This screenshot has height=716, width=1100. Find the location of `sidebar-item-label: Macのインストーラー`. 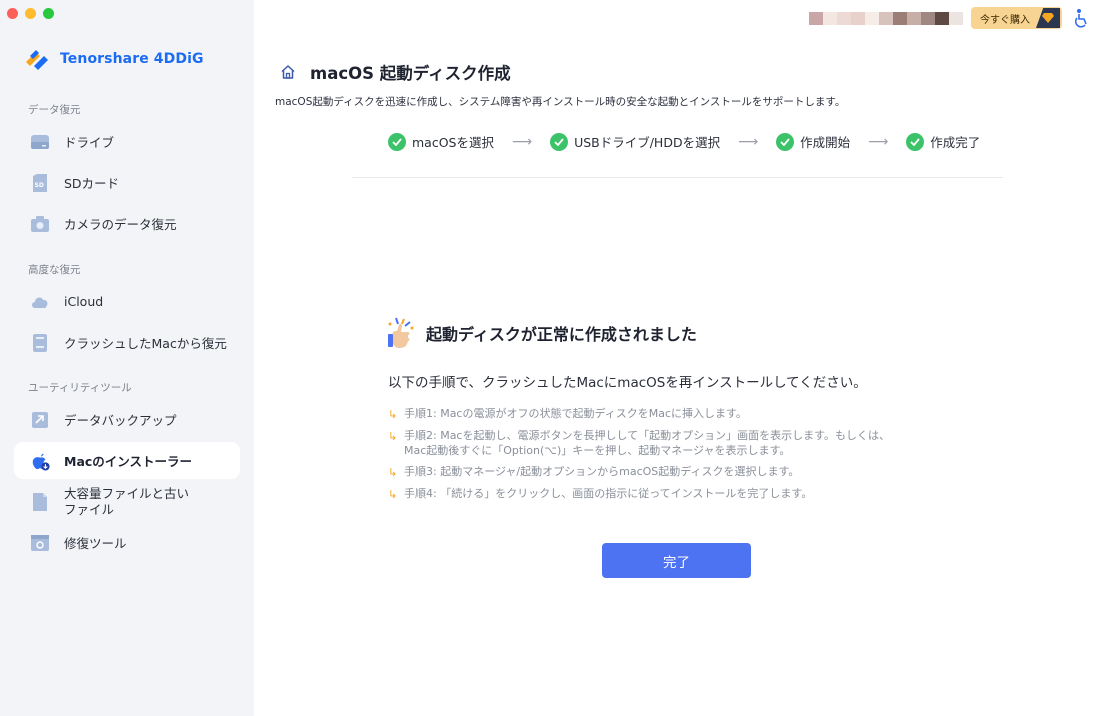

sidebar-item-label: Macのインストーラー is located at coordinates (128, 461).